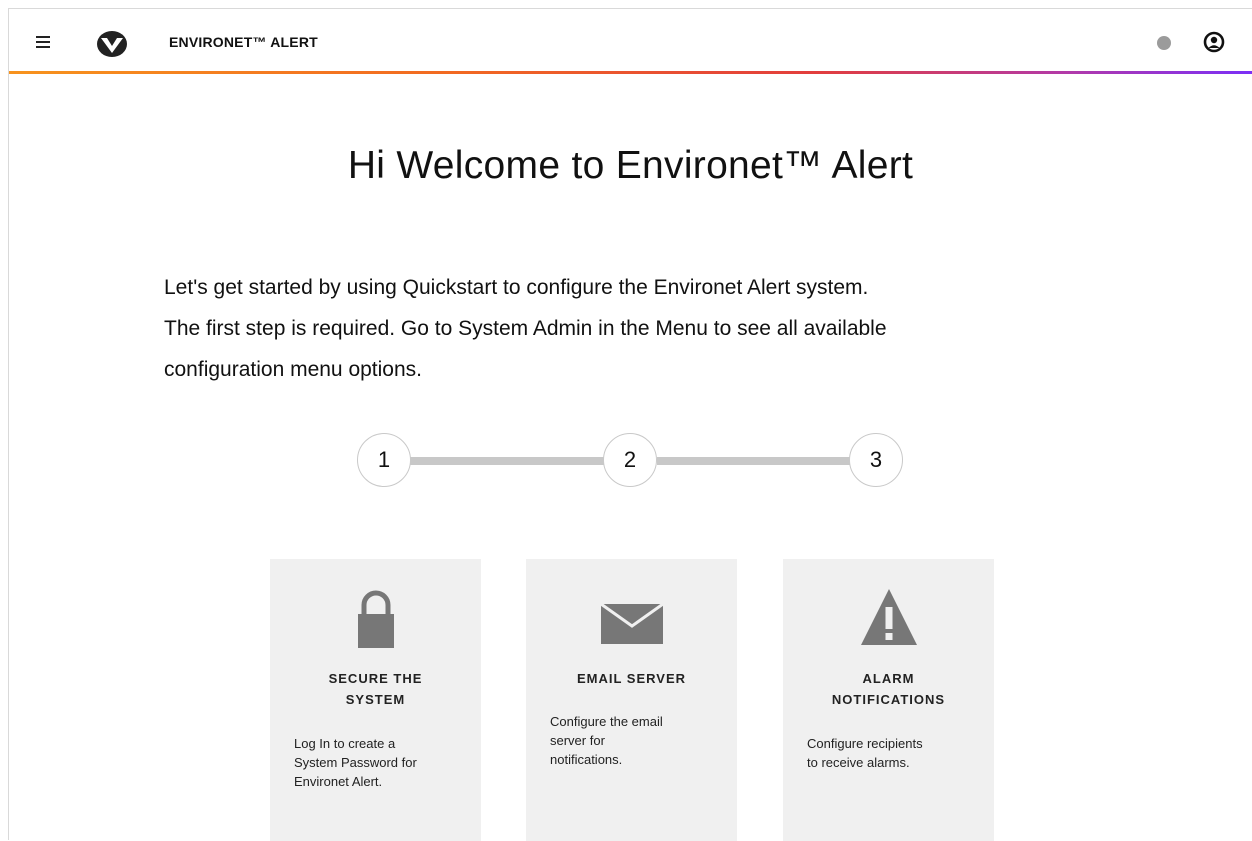 The width and height of the screenshot is (1252, 841). I want to click on user-account-icon, so click(1214, 42).